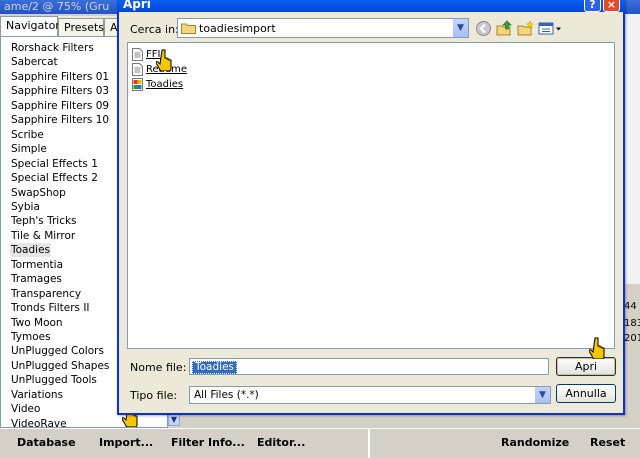  What do you see at coordinates (37, 395) in the screenshot?
I see `filter-list-item: Variations` at bounding box center [37, 395].